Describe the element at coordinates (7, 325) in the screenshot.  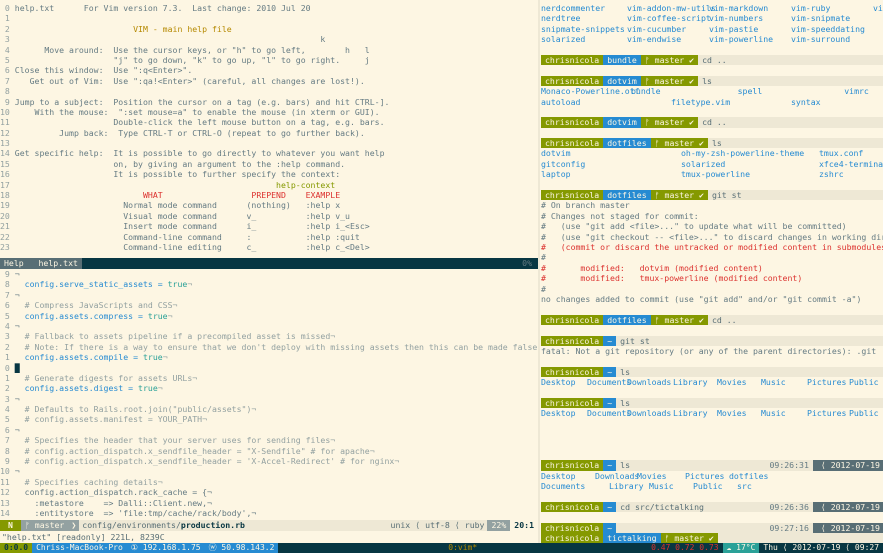
I see `line-number: 4` at that location.